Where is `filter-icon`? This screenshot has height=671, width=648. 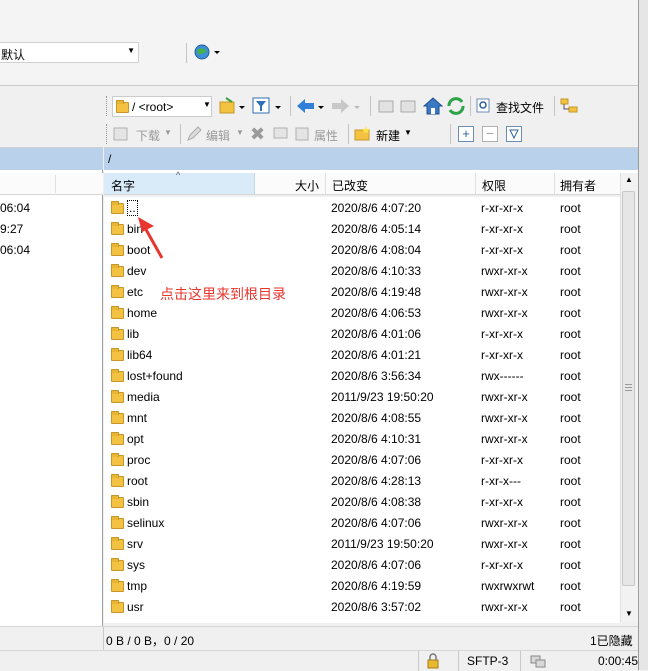
filter-icon is located at coordinates (266, 105).